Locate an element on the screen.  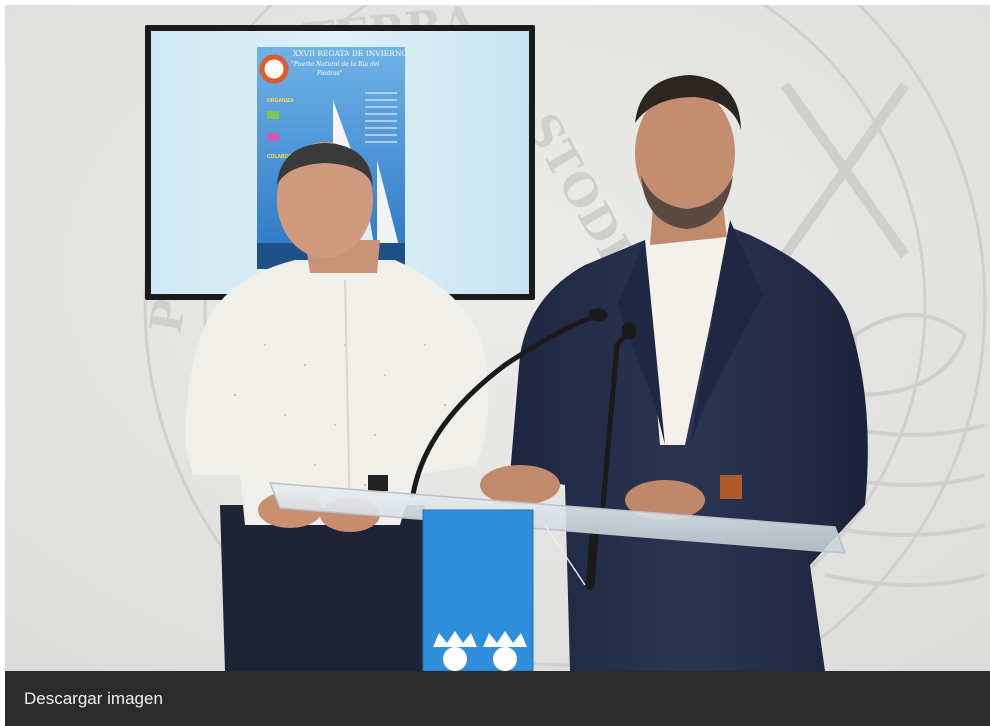
poster-subtitle-2: Piedras" is located at coordinates (329, 73).